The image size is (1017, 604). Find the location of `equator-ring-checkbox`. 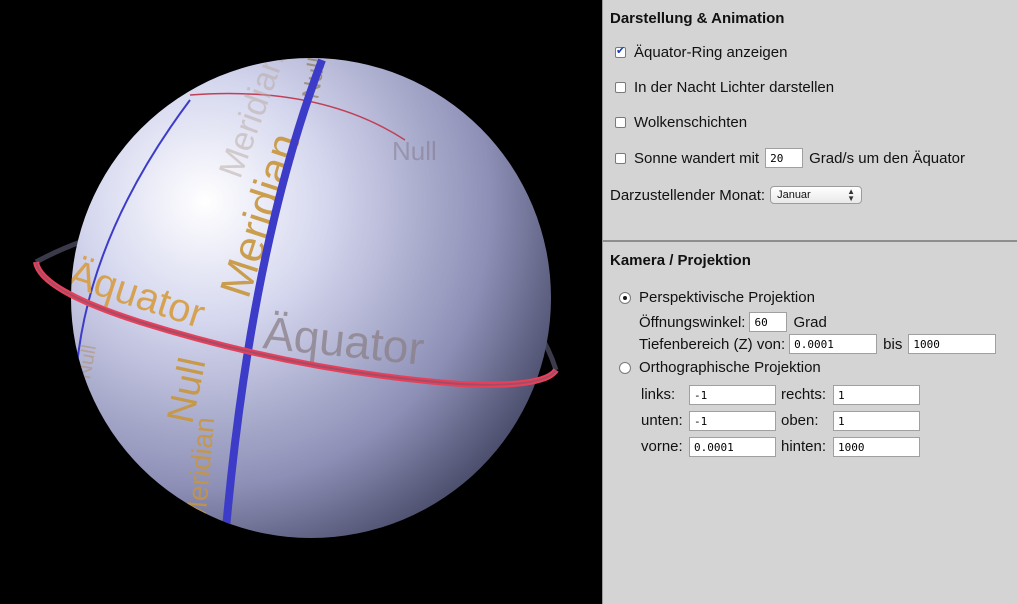

equator-ring-checkbox is located at coordinates (620, 51).